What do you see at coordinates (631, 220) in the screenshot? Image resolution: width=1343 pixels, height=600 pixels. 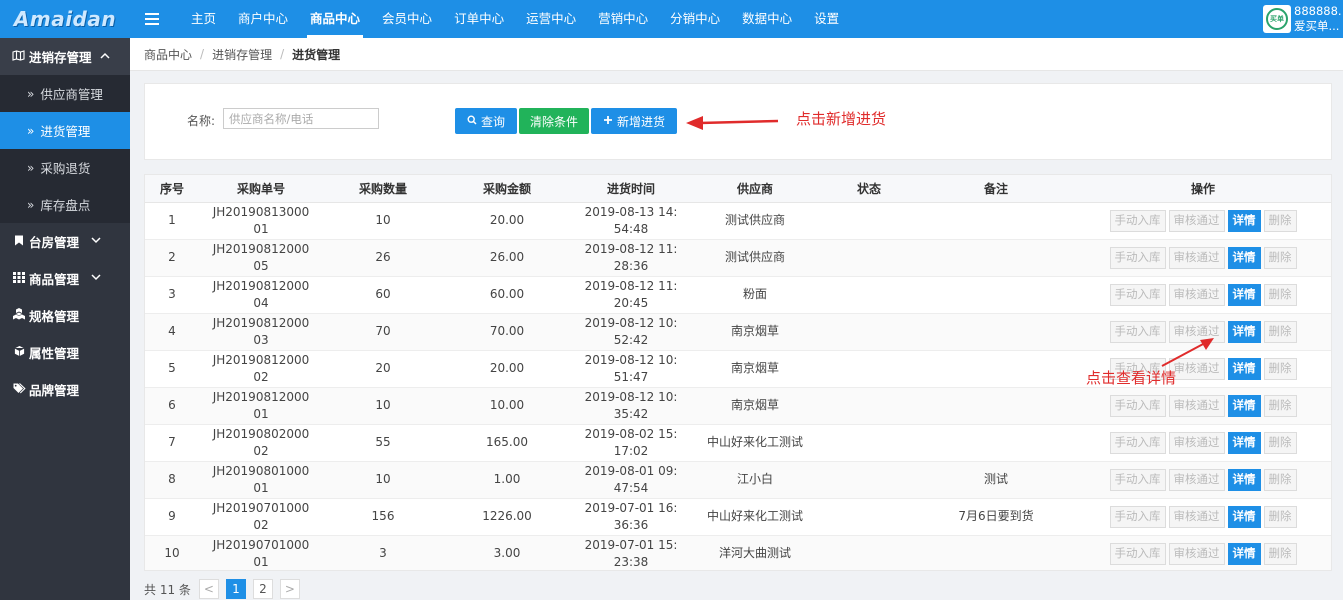 I see `purchase-time: 2019-08-13 14:54:48` at bounding box center [631, 220].